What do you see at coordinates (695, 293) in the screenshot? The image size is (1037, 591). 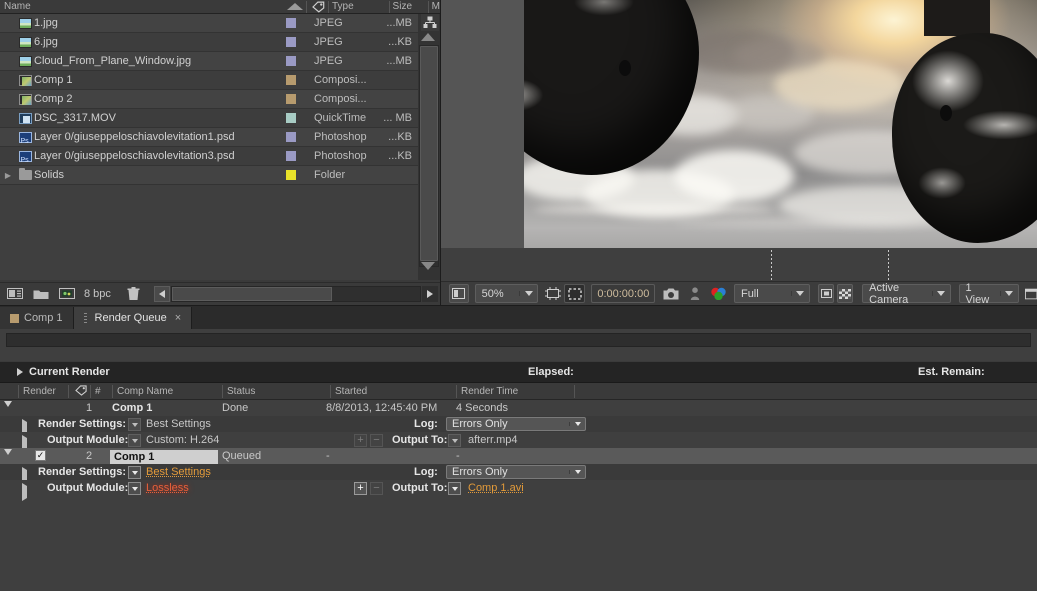 I see `show-snapshot-icon` at bounding box center [695, 293].